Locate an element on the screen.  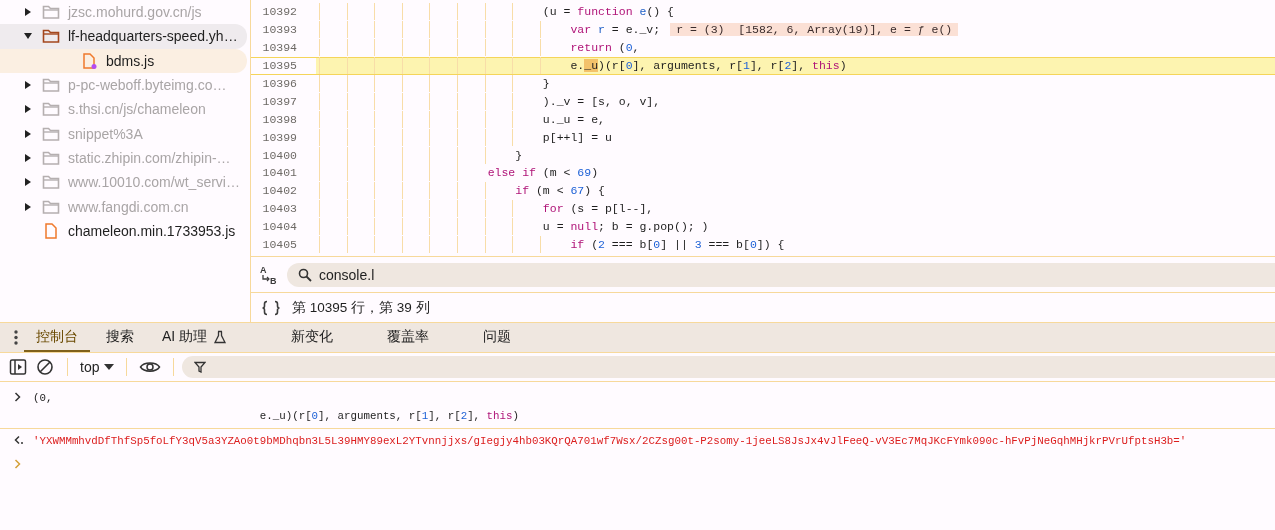
console-command-text: (0, e._u)(r[0], arguments, r[1], r[2], this) is located at coordinates (276, 407).